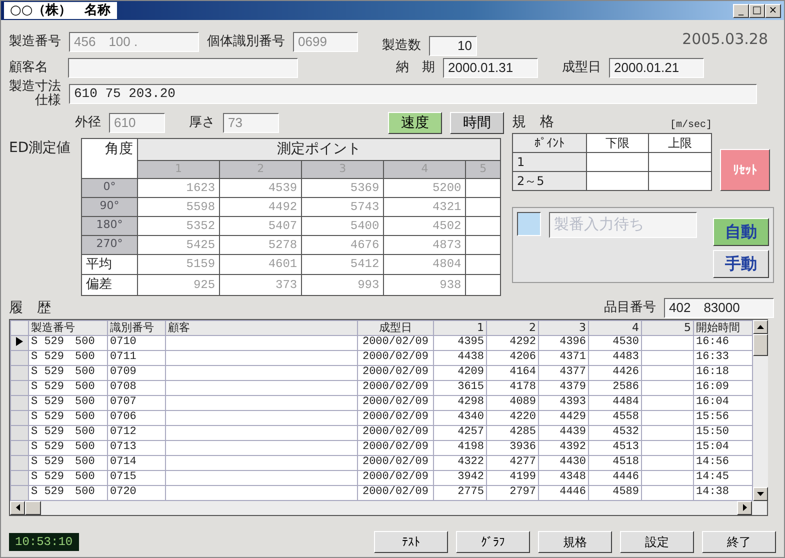 This screenshot has width=785, height=558. Describe the element at coordinates (725, 39) in the screenshot. I see `date-text: 2005.03.28` at that location.